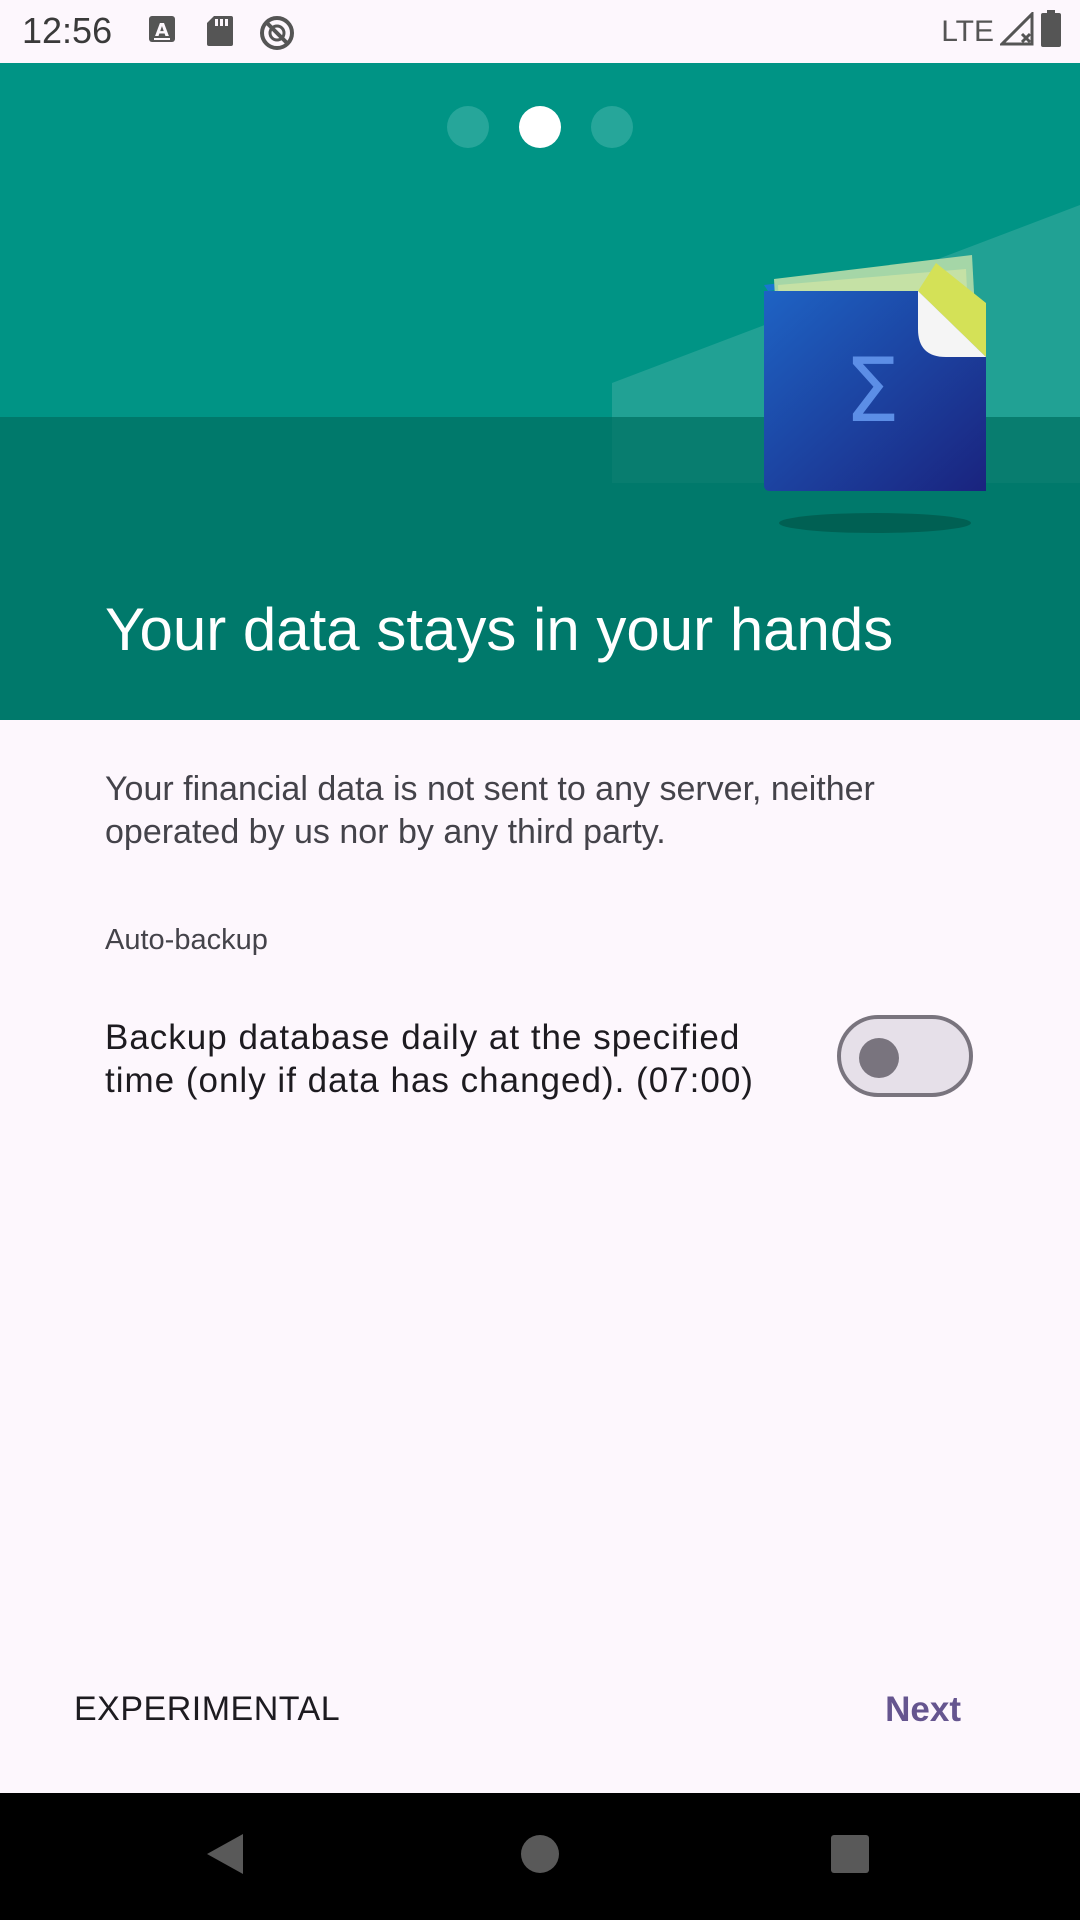 The image size is (1080, 1920). Describe the element at coordinates (923, 1710) in the screenshot. I see `next-button: Next` at that location.